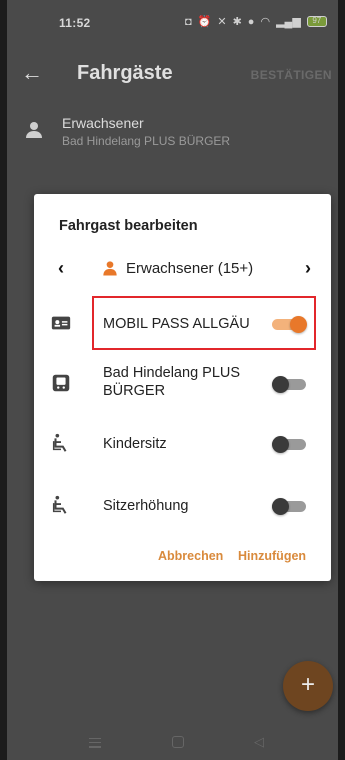  What do you see at coordinates (308, 268) in the screenshot?
I see `chevron-right-icon: ›` at bounding box center [308, 268].